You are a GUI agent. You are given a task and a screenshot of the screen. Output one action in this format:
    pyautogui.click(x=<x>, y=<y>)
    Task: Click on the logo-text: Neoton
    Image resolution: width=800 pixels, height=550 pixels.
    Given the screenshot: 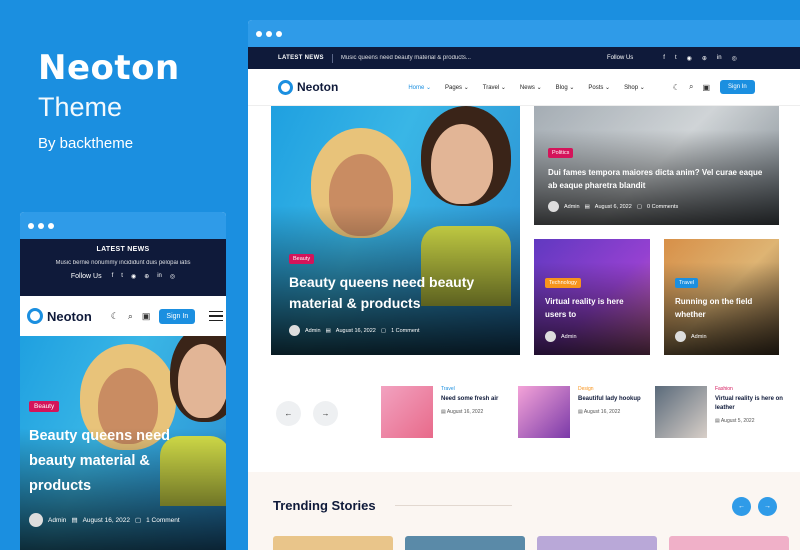 What is the action you would take?
    pyautogui.click(x=69, y=316)
    